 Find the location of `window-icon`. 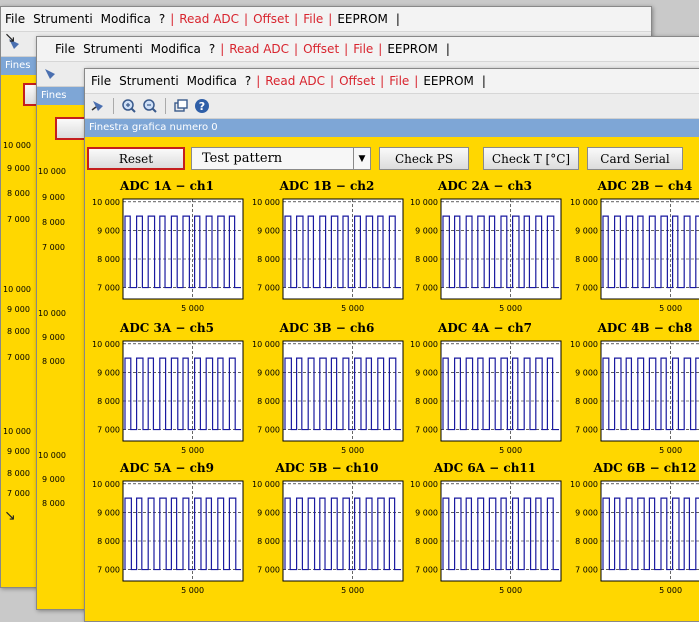

window-icon is located at coordinates (181, 106).